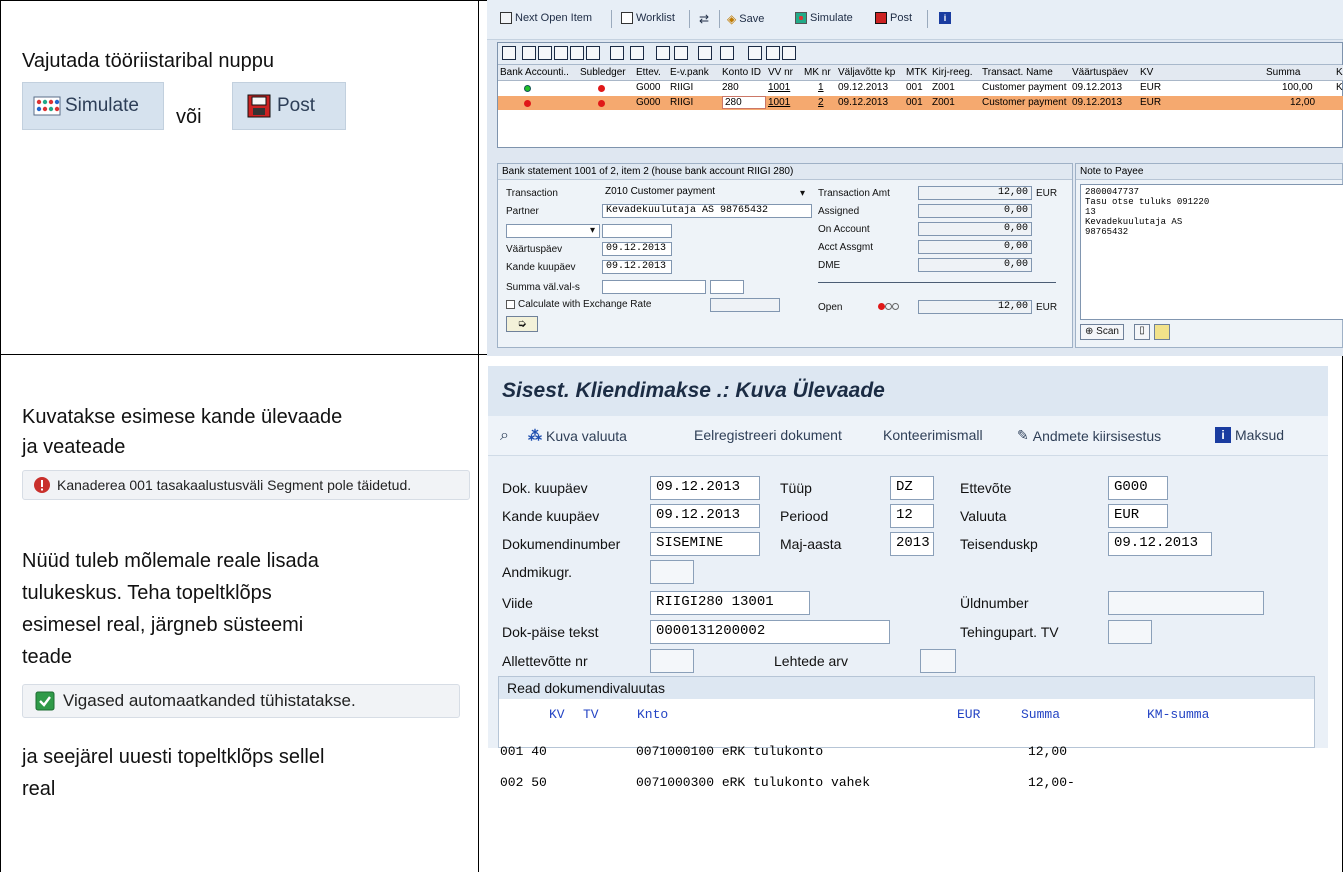 The width and height of the screenshot is (1343, 872). I want to click on uldnumber-field, so click(1186, 603).